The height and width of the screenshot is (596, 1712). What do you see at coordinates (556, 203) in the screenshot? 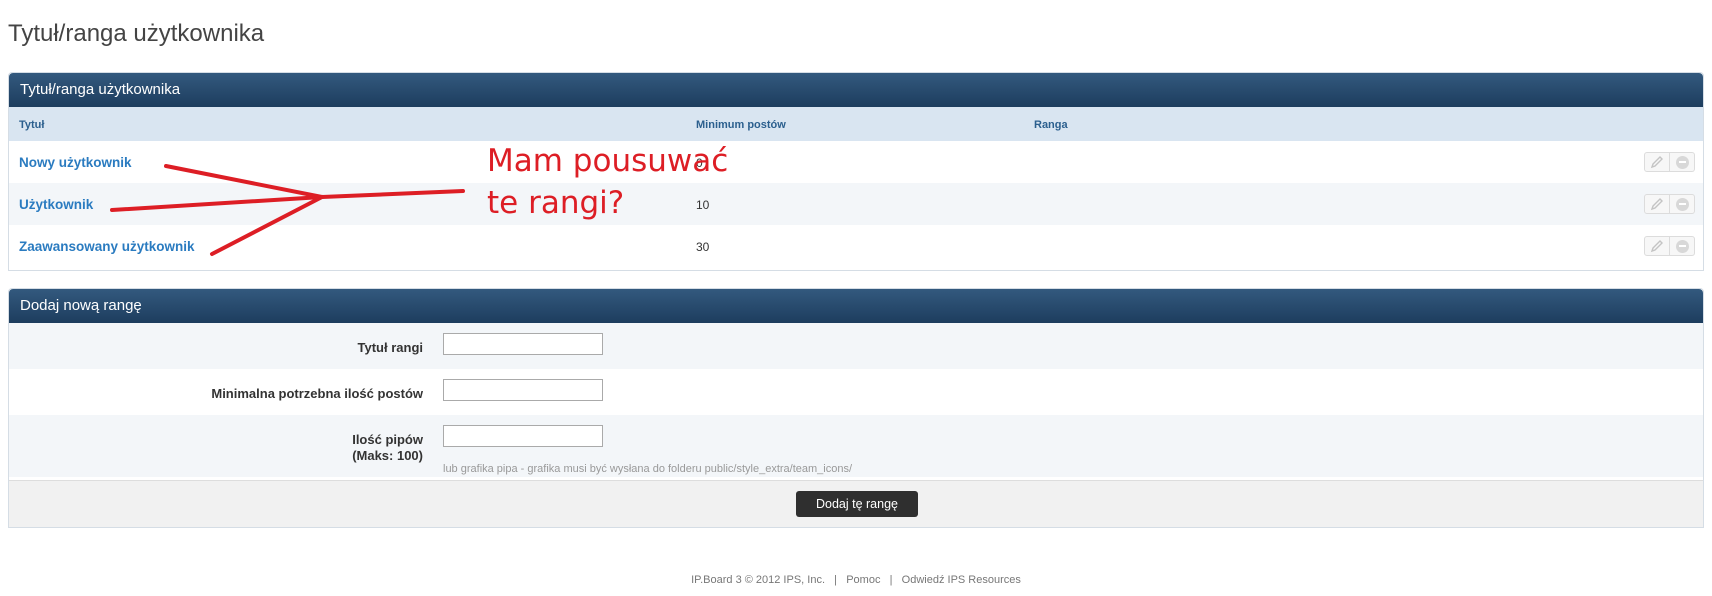
I see `annotation-line2: te rangi?` at bounding box center [556, 203].